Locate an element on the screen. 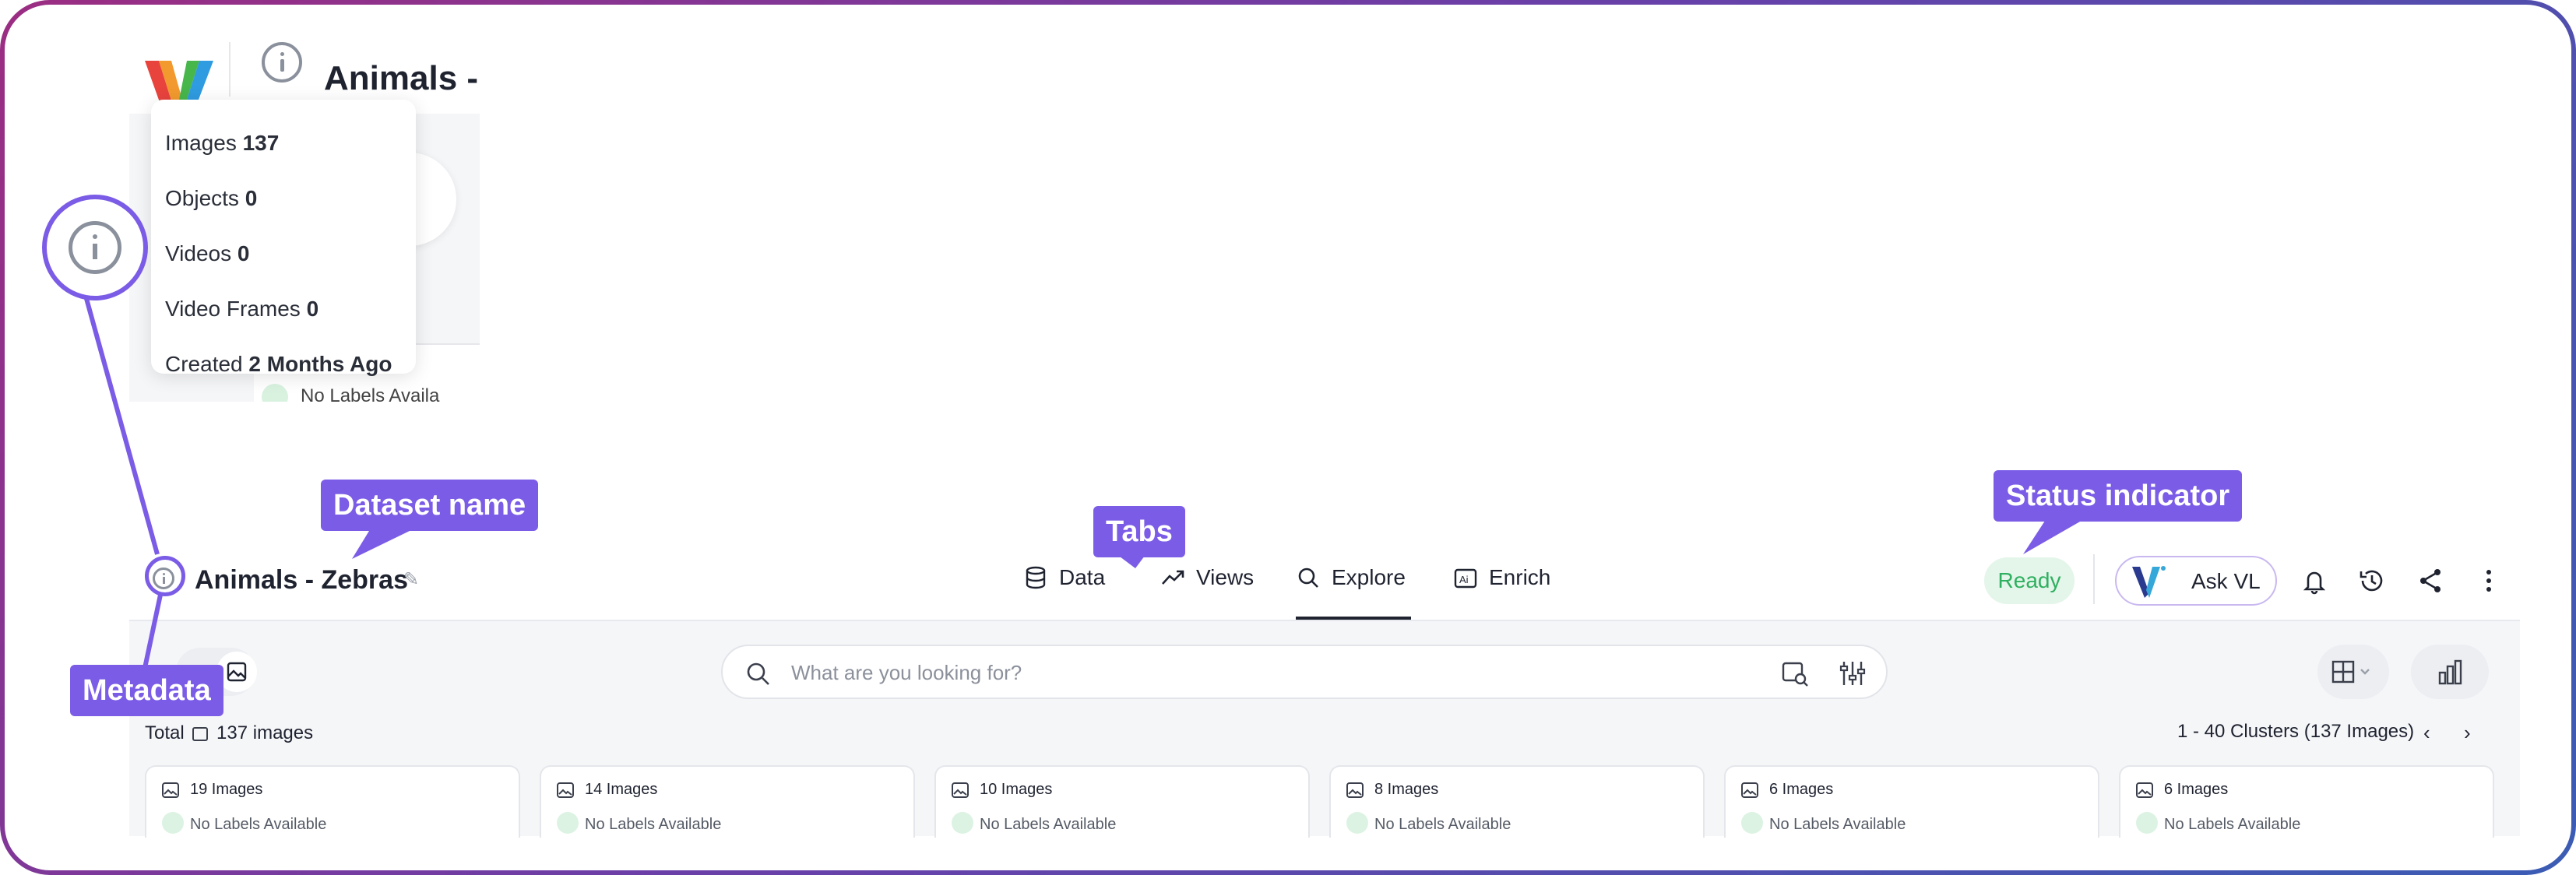 The width and height of the screenshot is (2576, 875). tab-label: Explore is located at coordinates (1369, 577).